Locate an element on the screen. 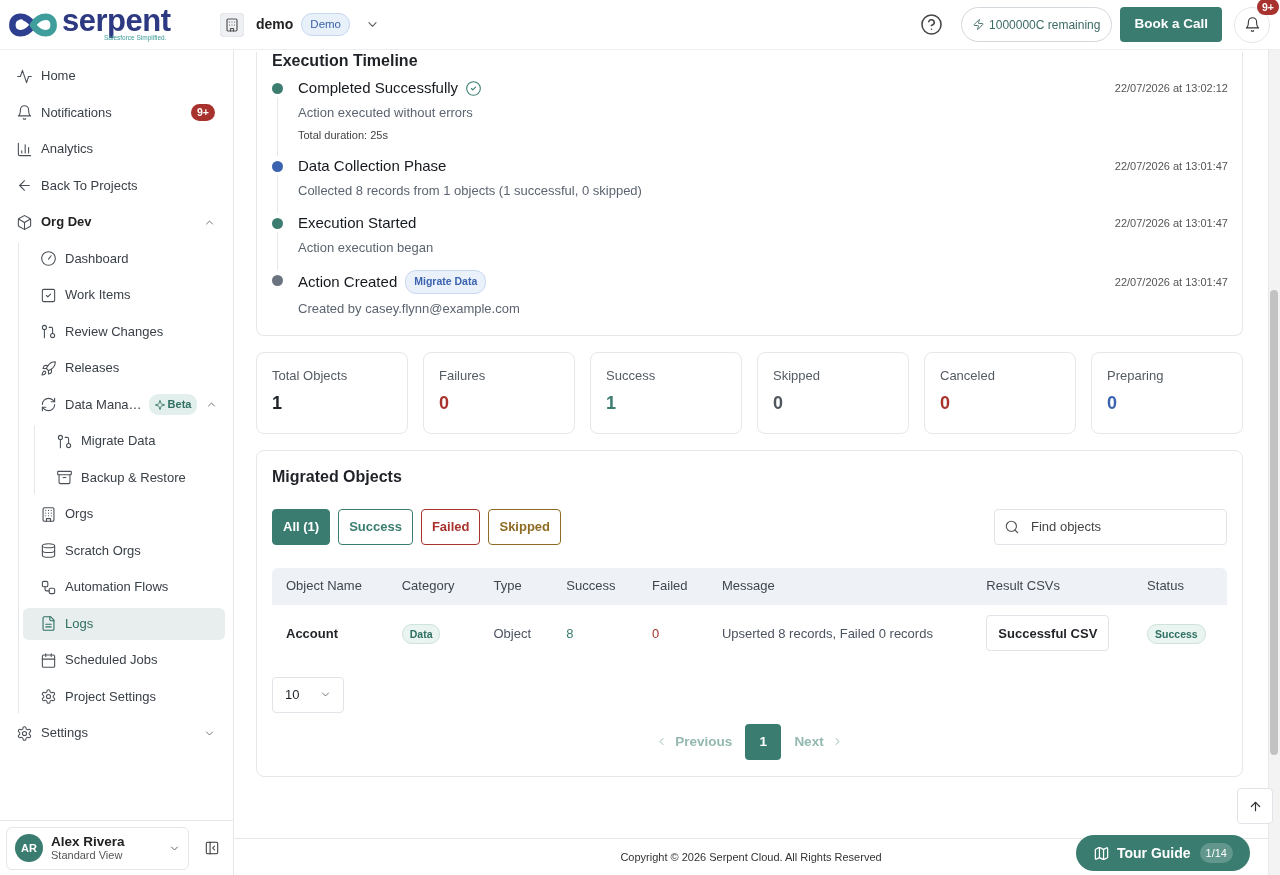 The width and height of the screenshot is (1280, 875). project-name: demo is located at coordinates (275, 24).